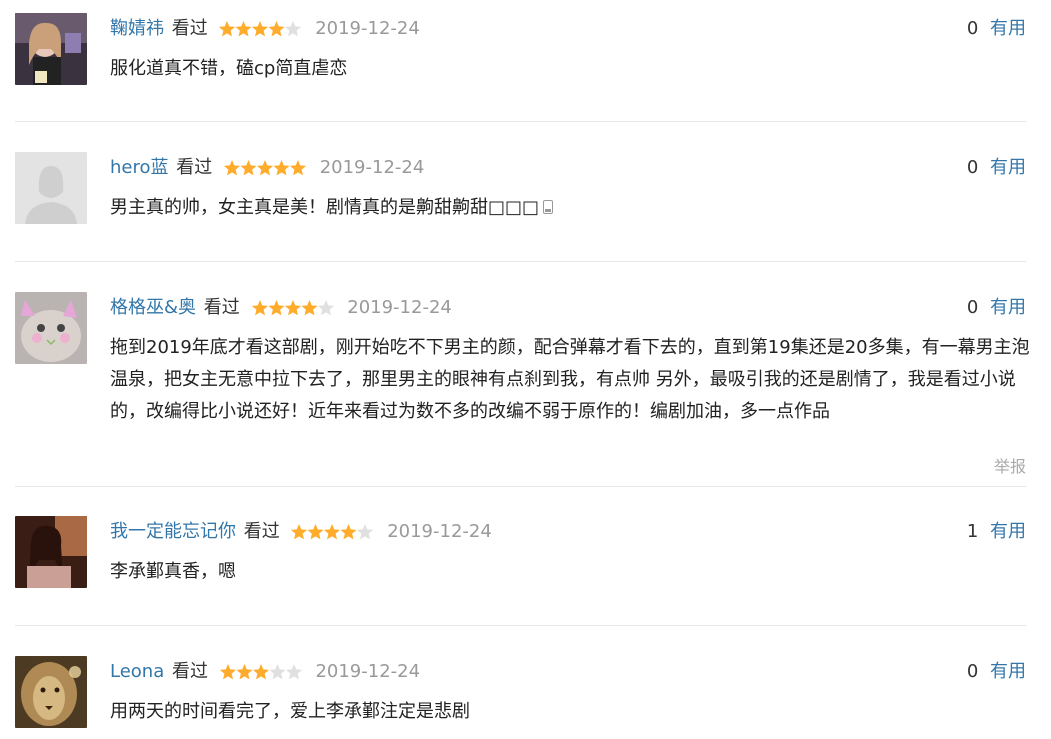 The image size is (1051, 739). Describe the element at coordinates (548, 207) in the screenshot. I see `phone-emoji-icon` at that location.